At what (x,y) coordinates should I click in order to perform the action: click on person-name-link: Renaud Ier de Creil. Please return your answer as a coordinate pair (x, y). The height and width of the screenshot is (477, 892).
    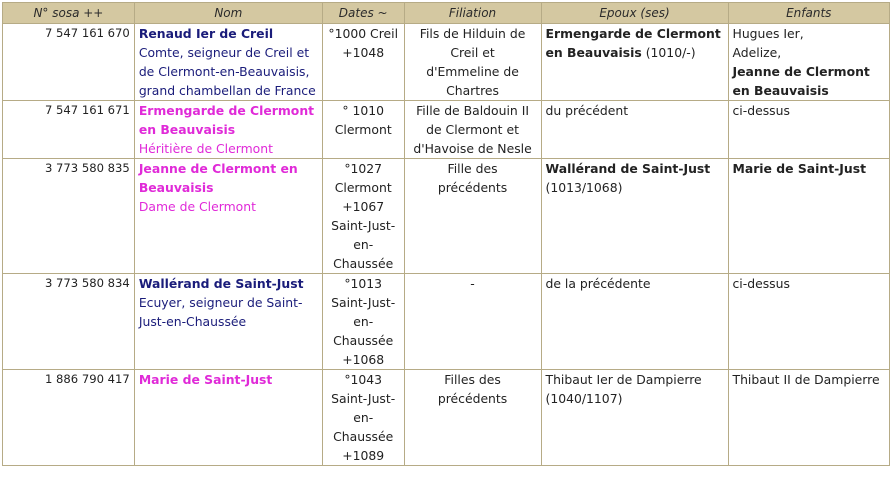
    Looking at the image, I should click on (206, 33).